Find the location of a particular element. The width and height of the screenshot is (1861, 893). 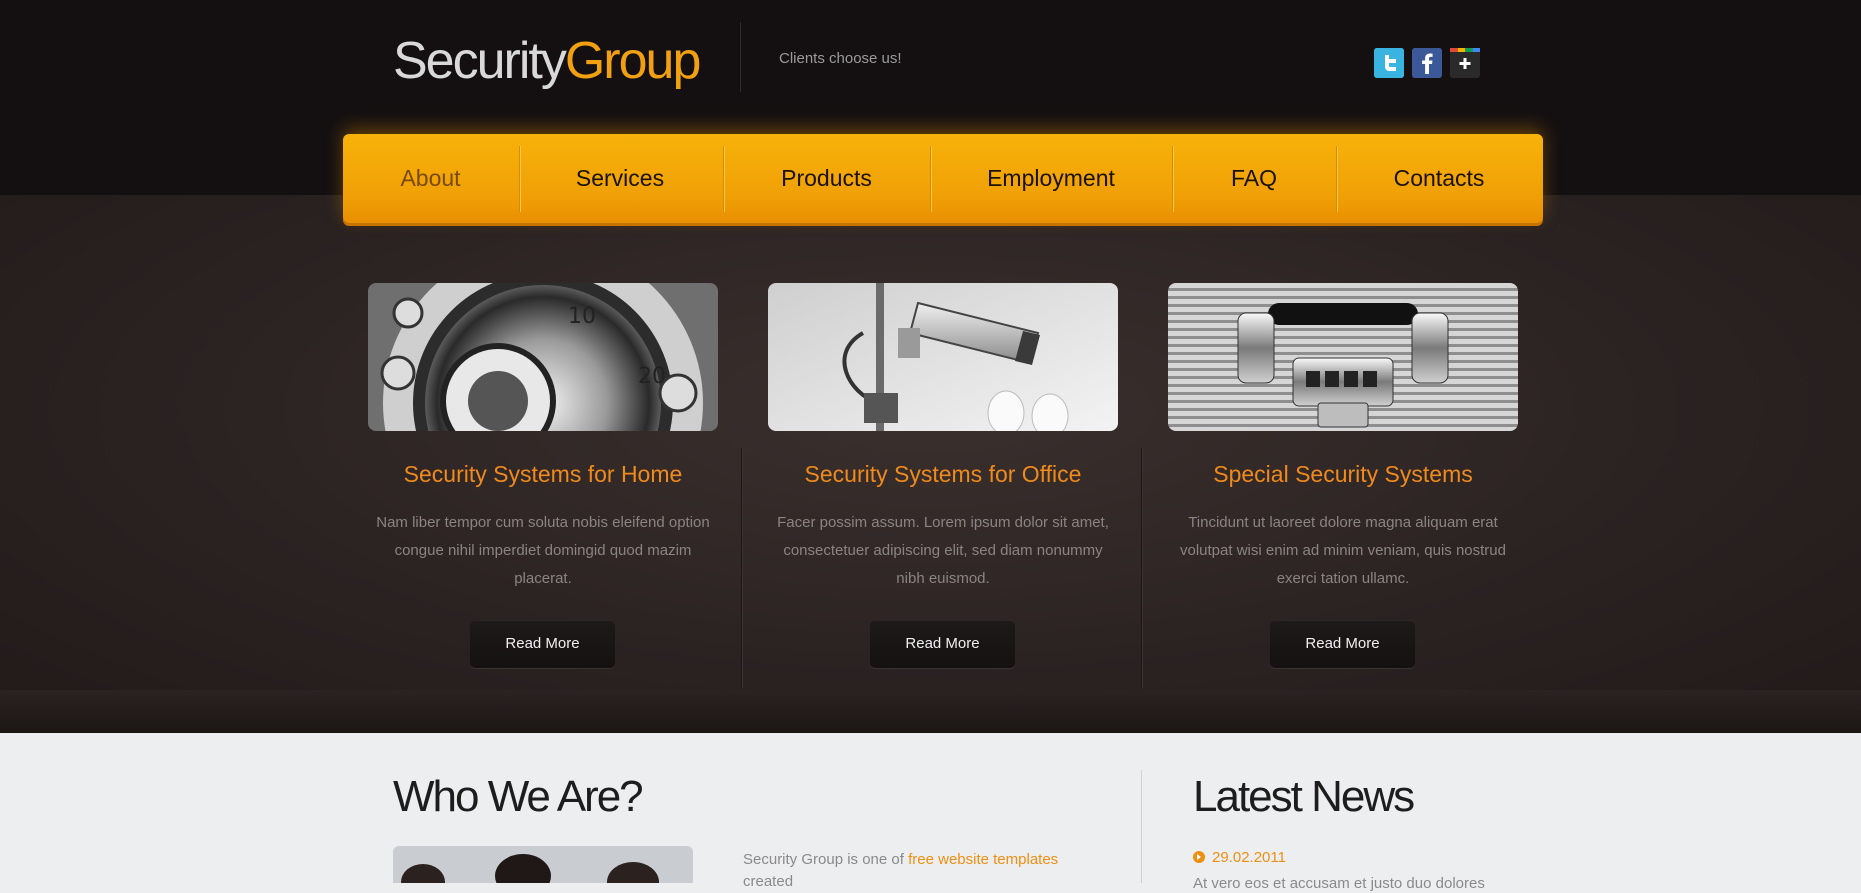

feature-title-special: Special Security Systems is located at coordinates (1343, 474).